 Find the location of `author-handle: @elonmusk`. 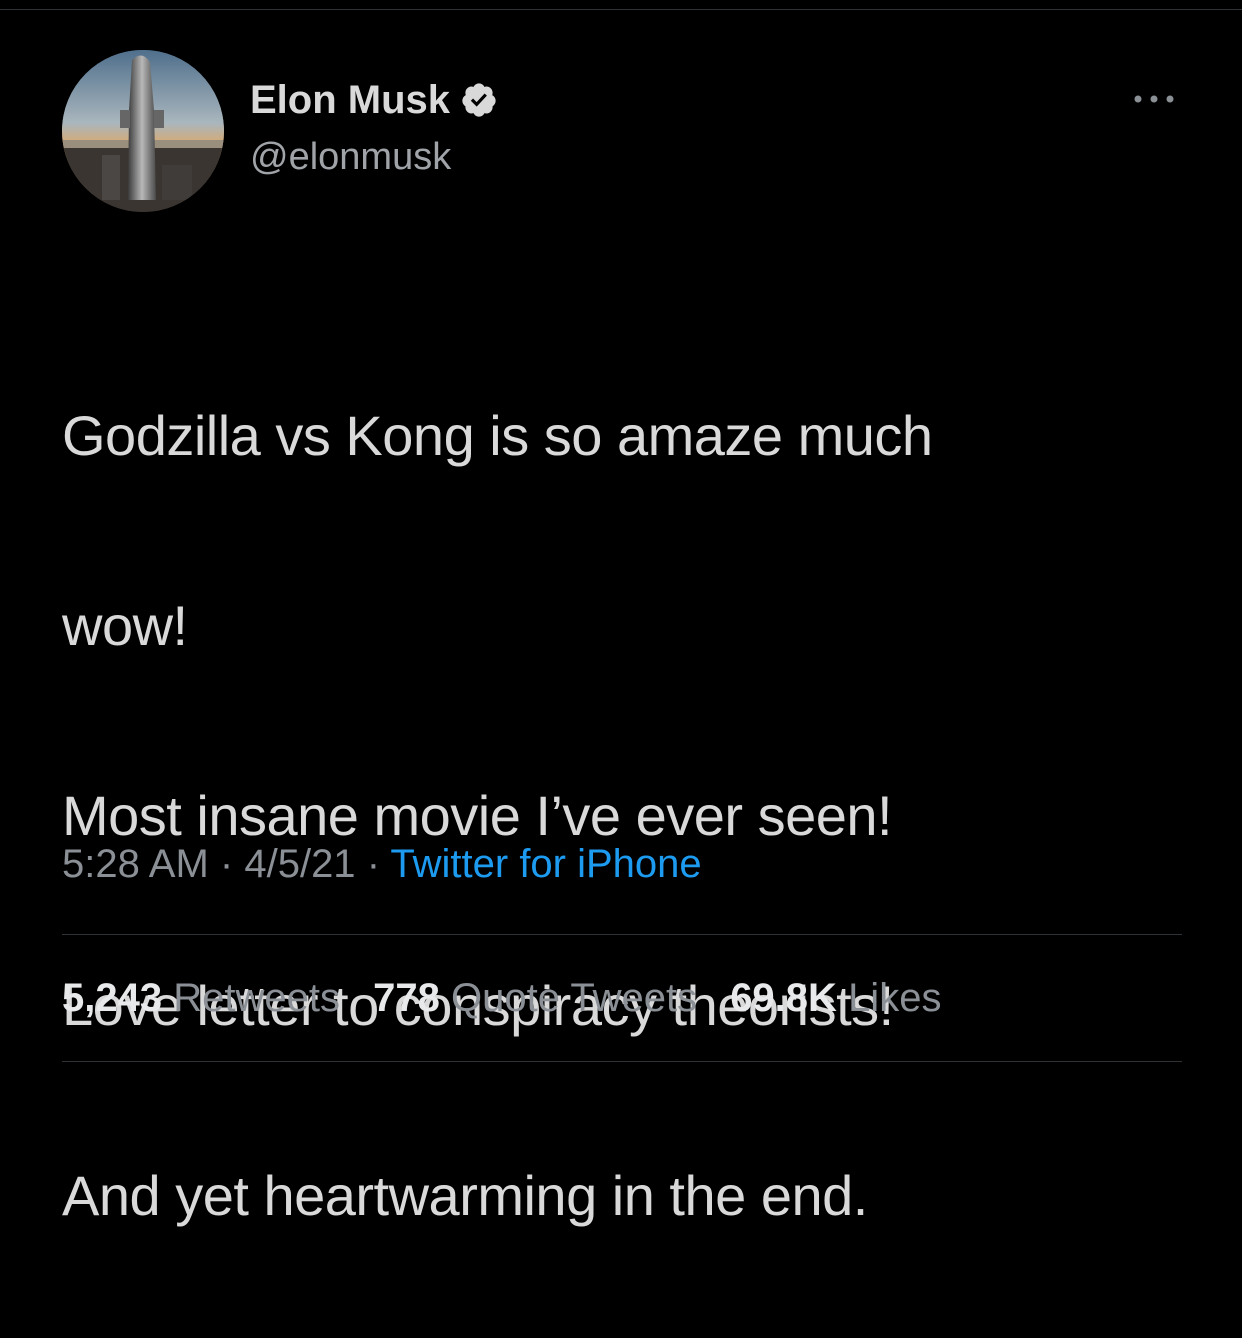

author-handle: @elonmusk is located at coordinates (350, 157).